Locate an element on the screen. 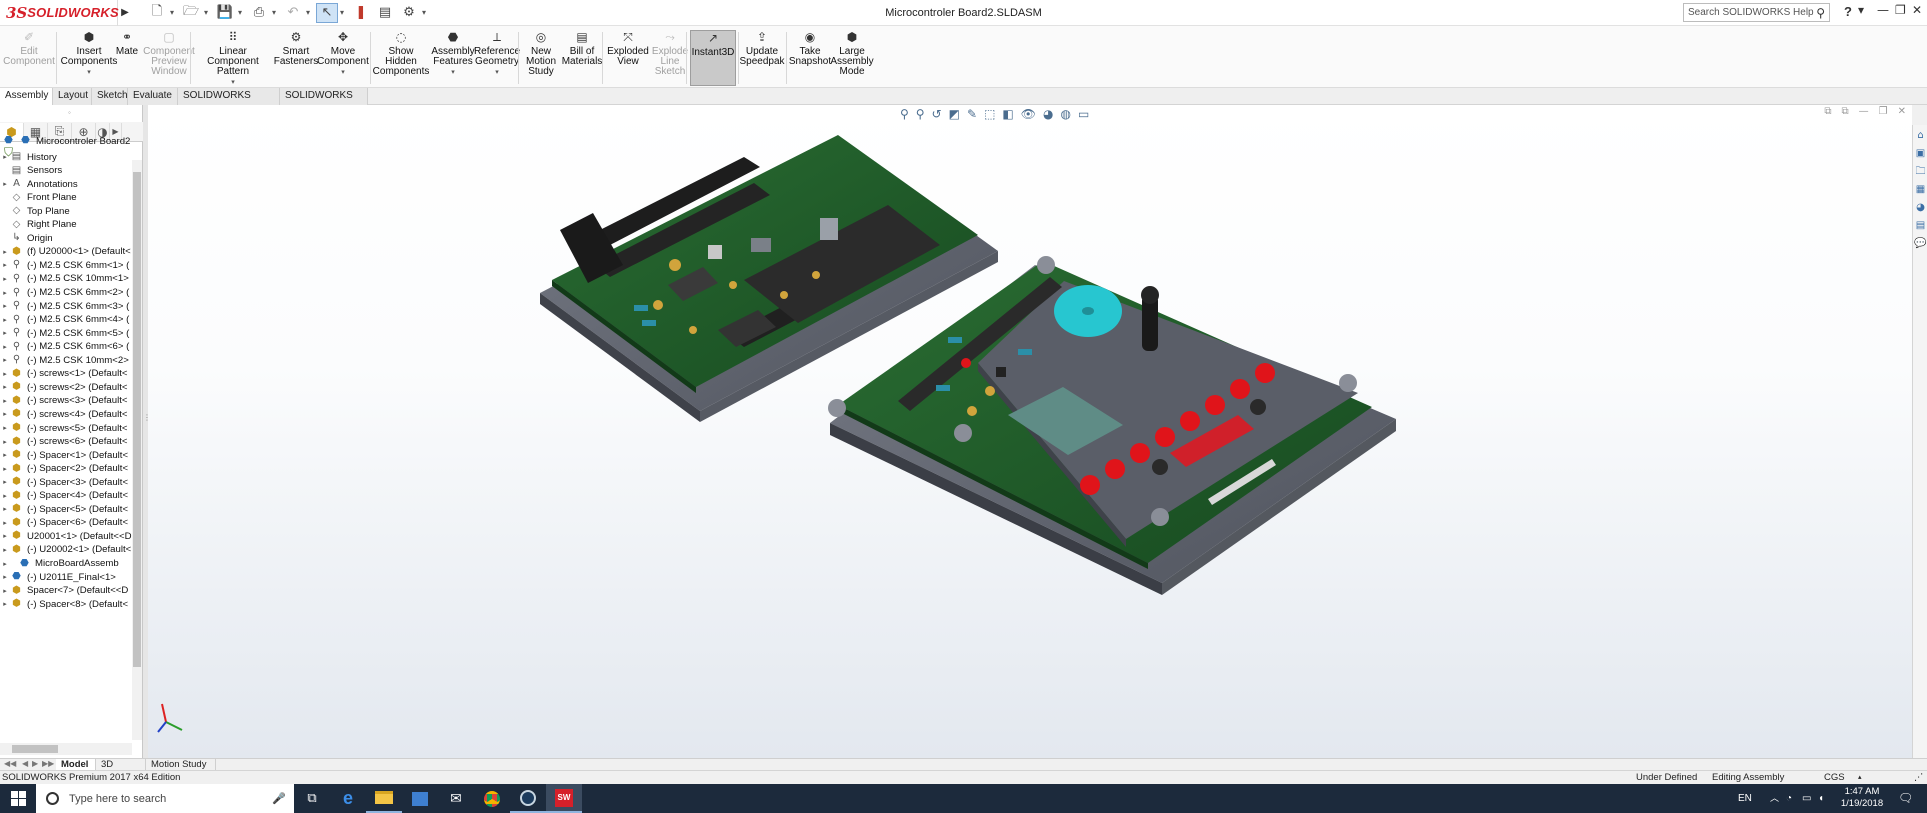 Image resolution: width=1927 pixels, height=813 pixels. status-resize-icon: ⋰ is located at coordinates (1919, 777).